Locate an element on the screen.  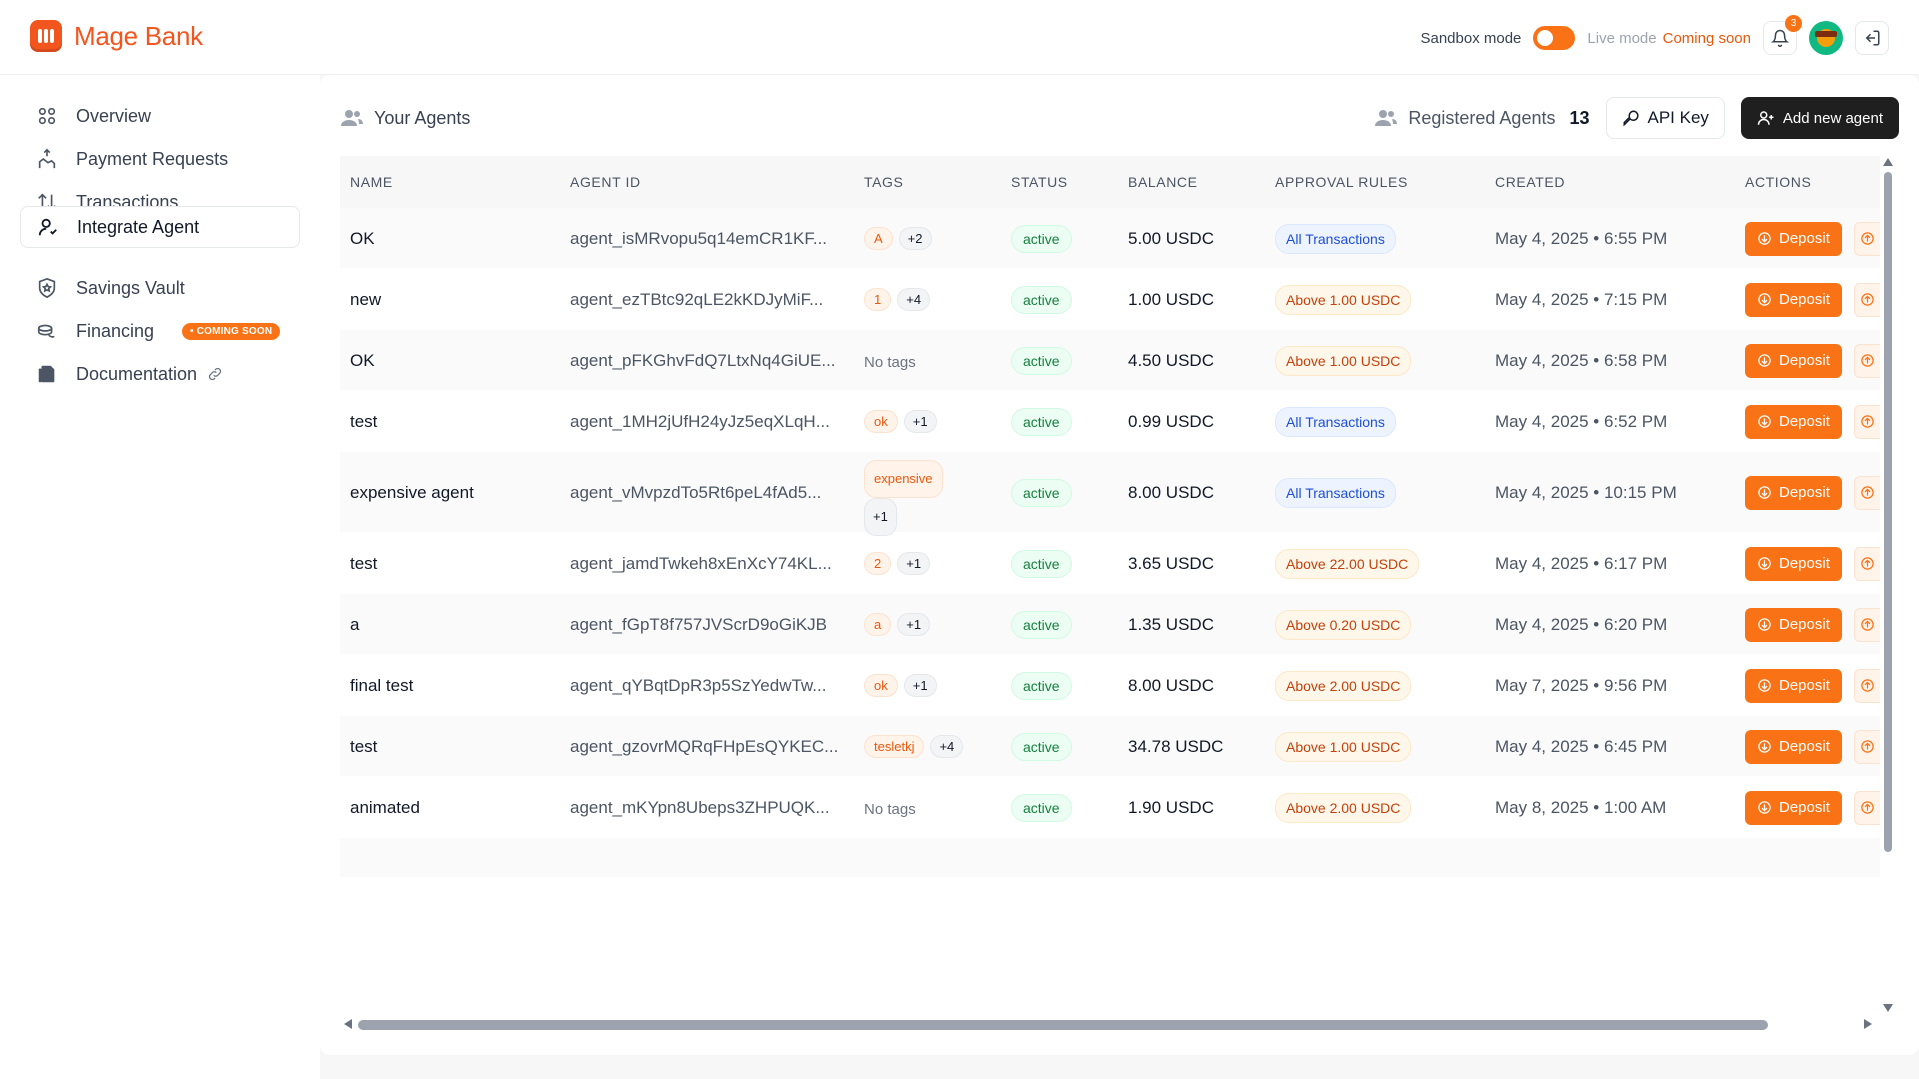
more-tags-badge: +2 is located at coordinates (915, 238).